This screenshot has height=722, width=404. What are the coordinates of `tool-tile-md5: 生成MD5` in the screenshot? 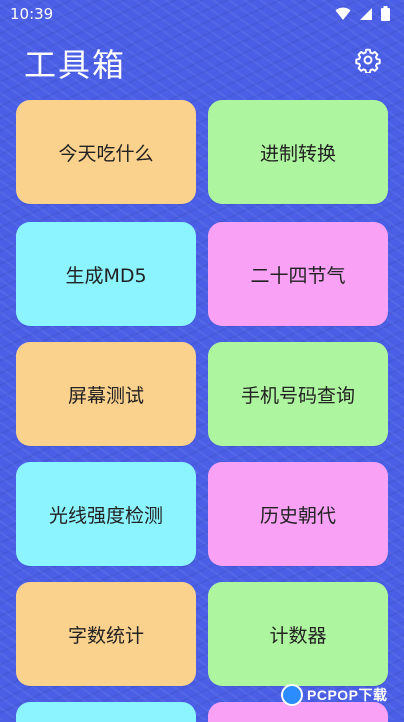 It's located at (106, 274).